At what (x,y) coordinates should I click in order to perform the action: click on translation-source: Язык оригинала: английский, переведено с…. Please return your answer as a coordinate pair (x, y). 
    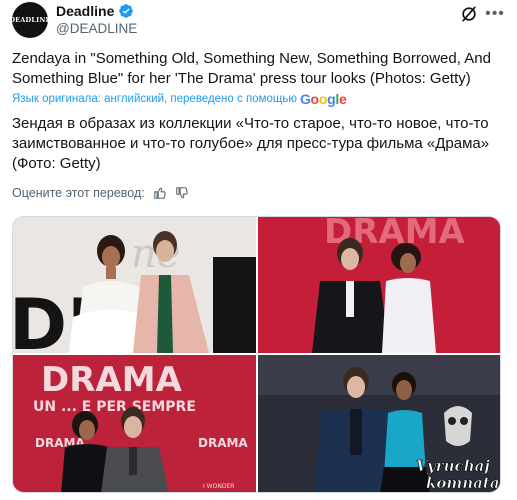
    Looking at the image, I should click on (179, 99).